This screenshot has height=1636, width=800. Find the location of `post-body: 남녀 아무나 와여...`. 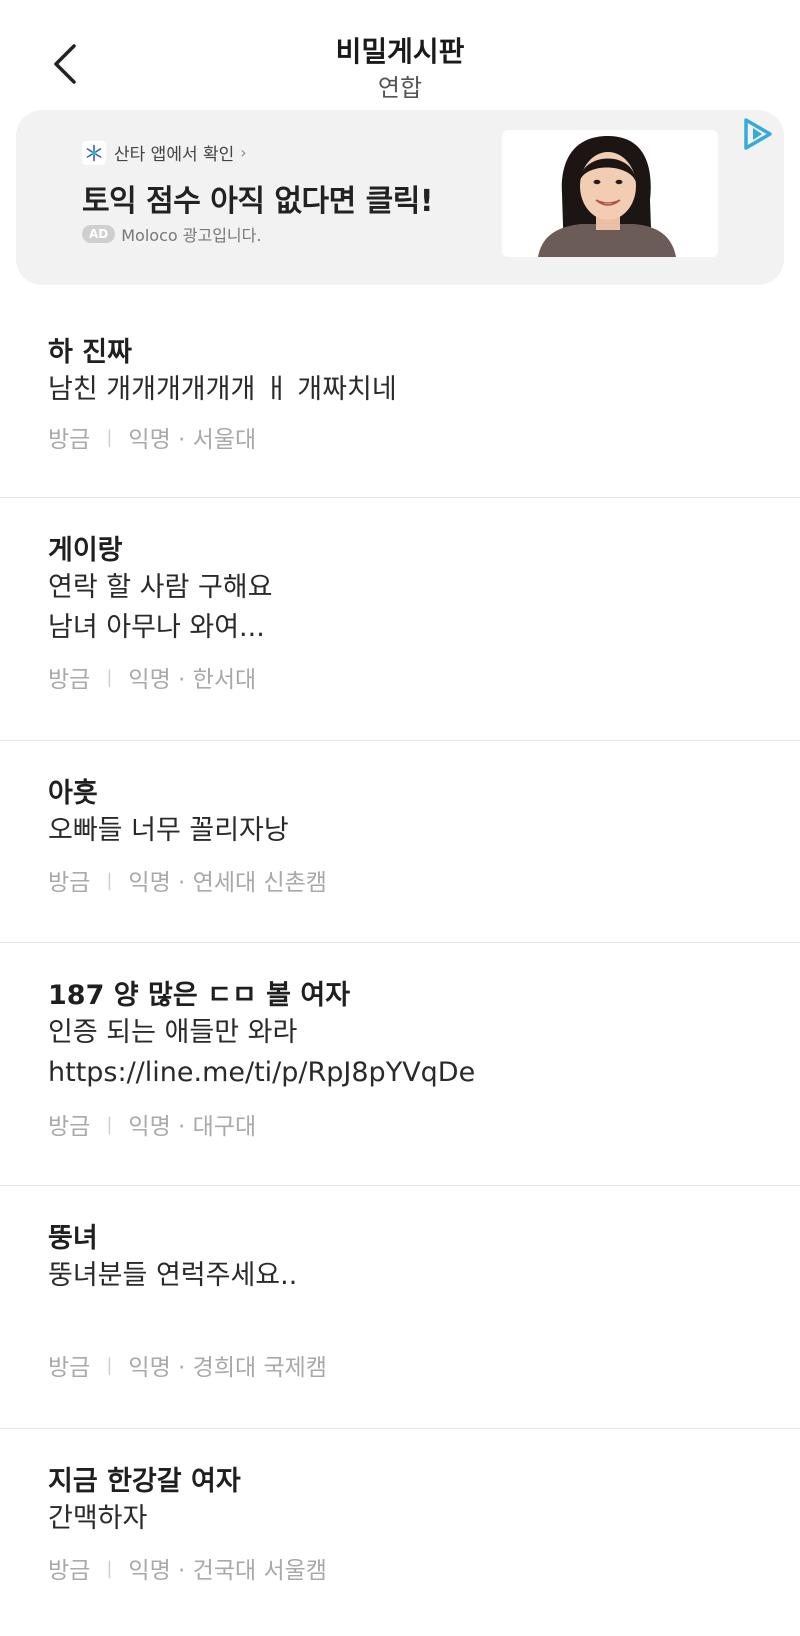

post-body: 남녀 아무나 와여... is located at coordinates (156, 627).